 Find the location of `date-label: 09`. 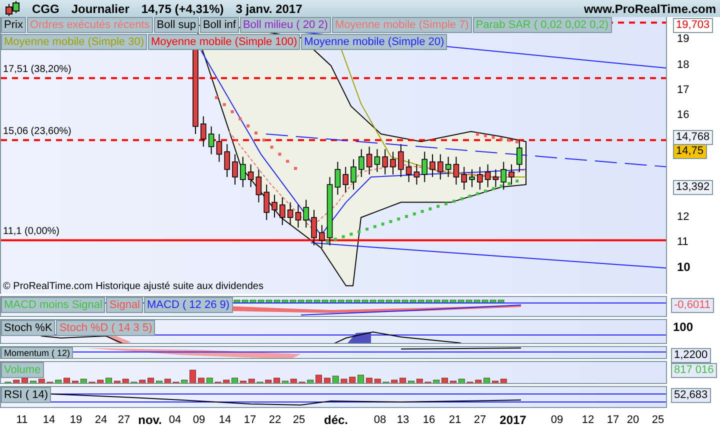

date-label: 09 is located at coordinates (557, 420).